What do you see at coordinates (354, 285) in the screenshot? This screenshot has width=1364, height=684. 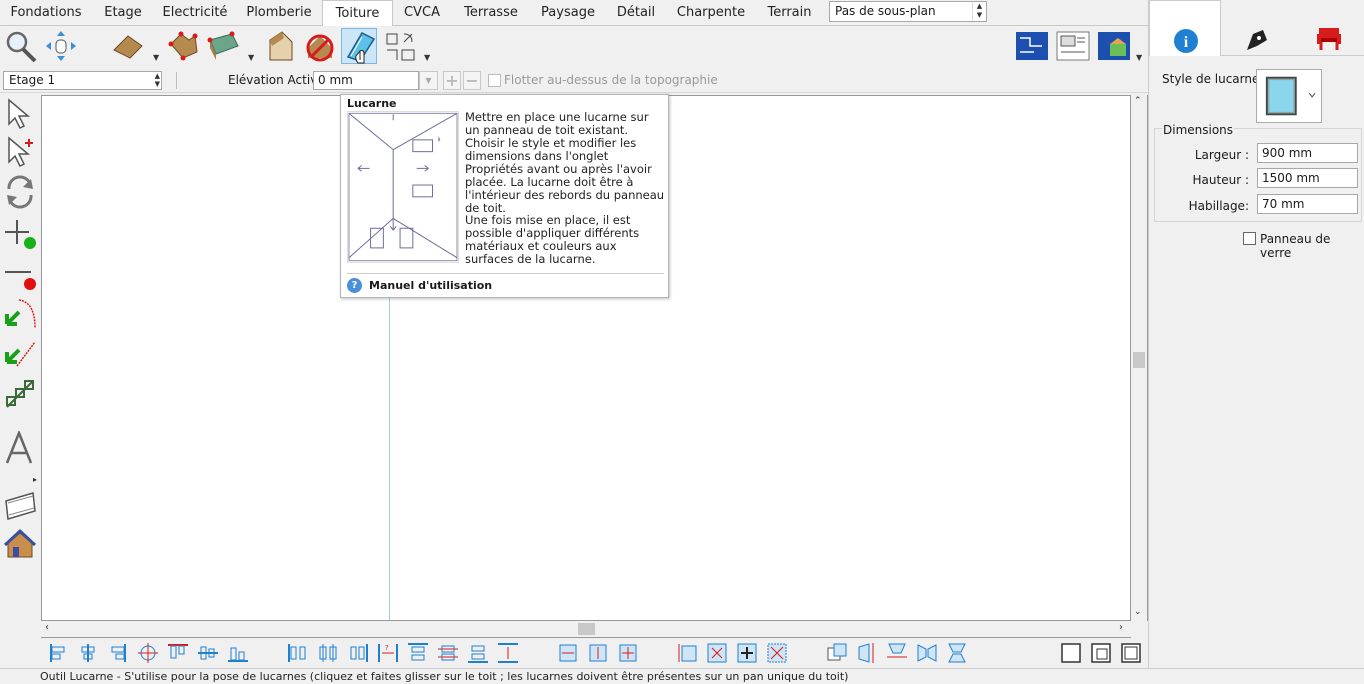 I see `help-icon: ?` at bounding box center [354, 285].